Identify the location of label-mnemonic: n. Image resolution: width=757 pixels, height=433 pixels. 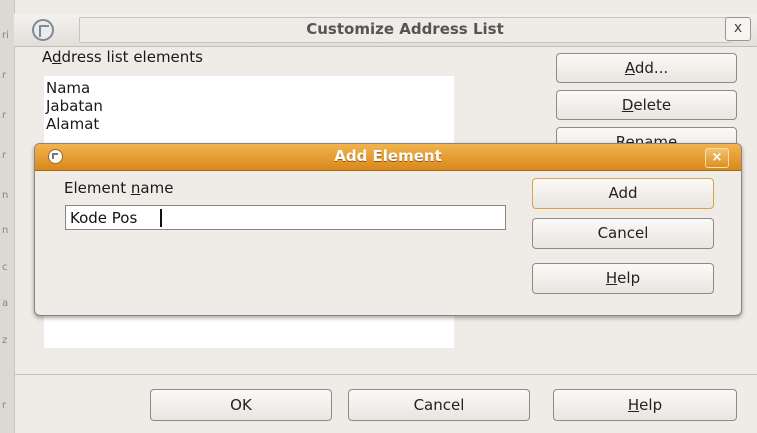
(135, 188).